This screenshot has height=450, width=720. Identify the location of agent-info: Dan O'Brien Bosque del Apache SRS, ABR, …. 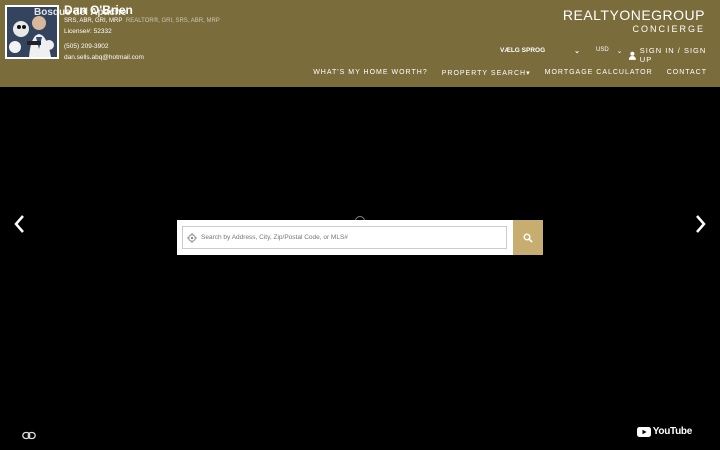
(127, 33).